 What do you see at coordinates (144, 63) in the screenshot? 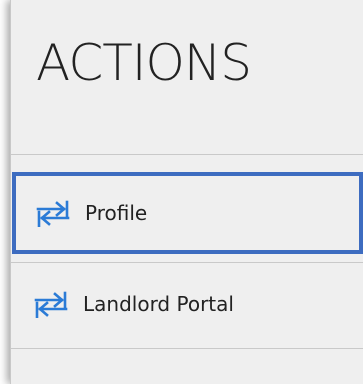
I see `panel-title: ACTIONS` at bounding box center [144, 63].